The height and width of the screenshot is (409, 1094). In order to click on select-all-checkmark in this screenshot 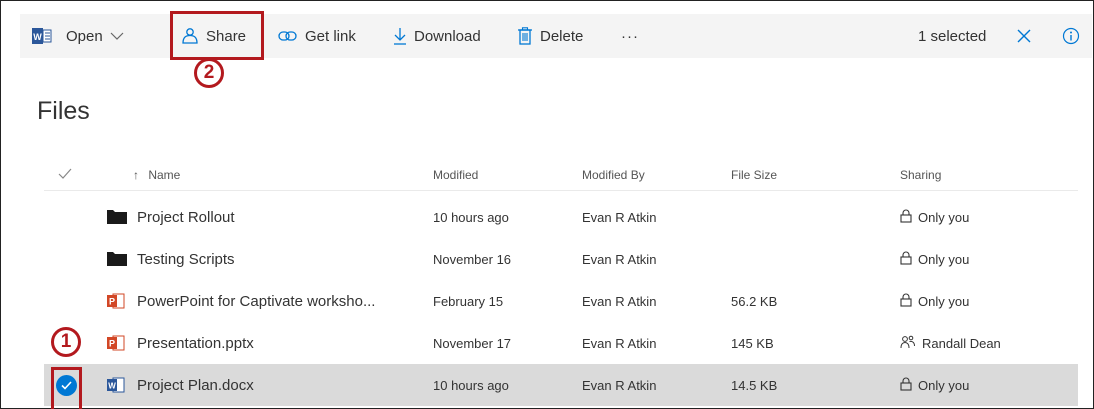, I will do `click(65, 175)`.